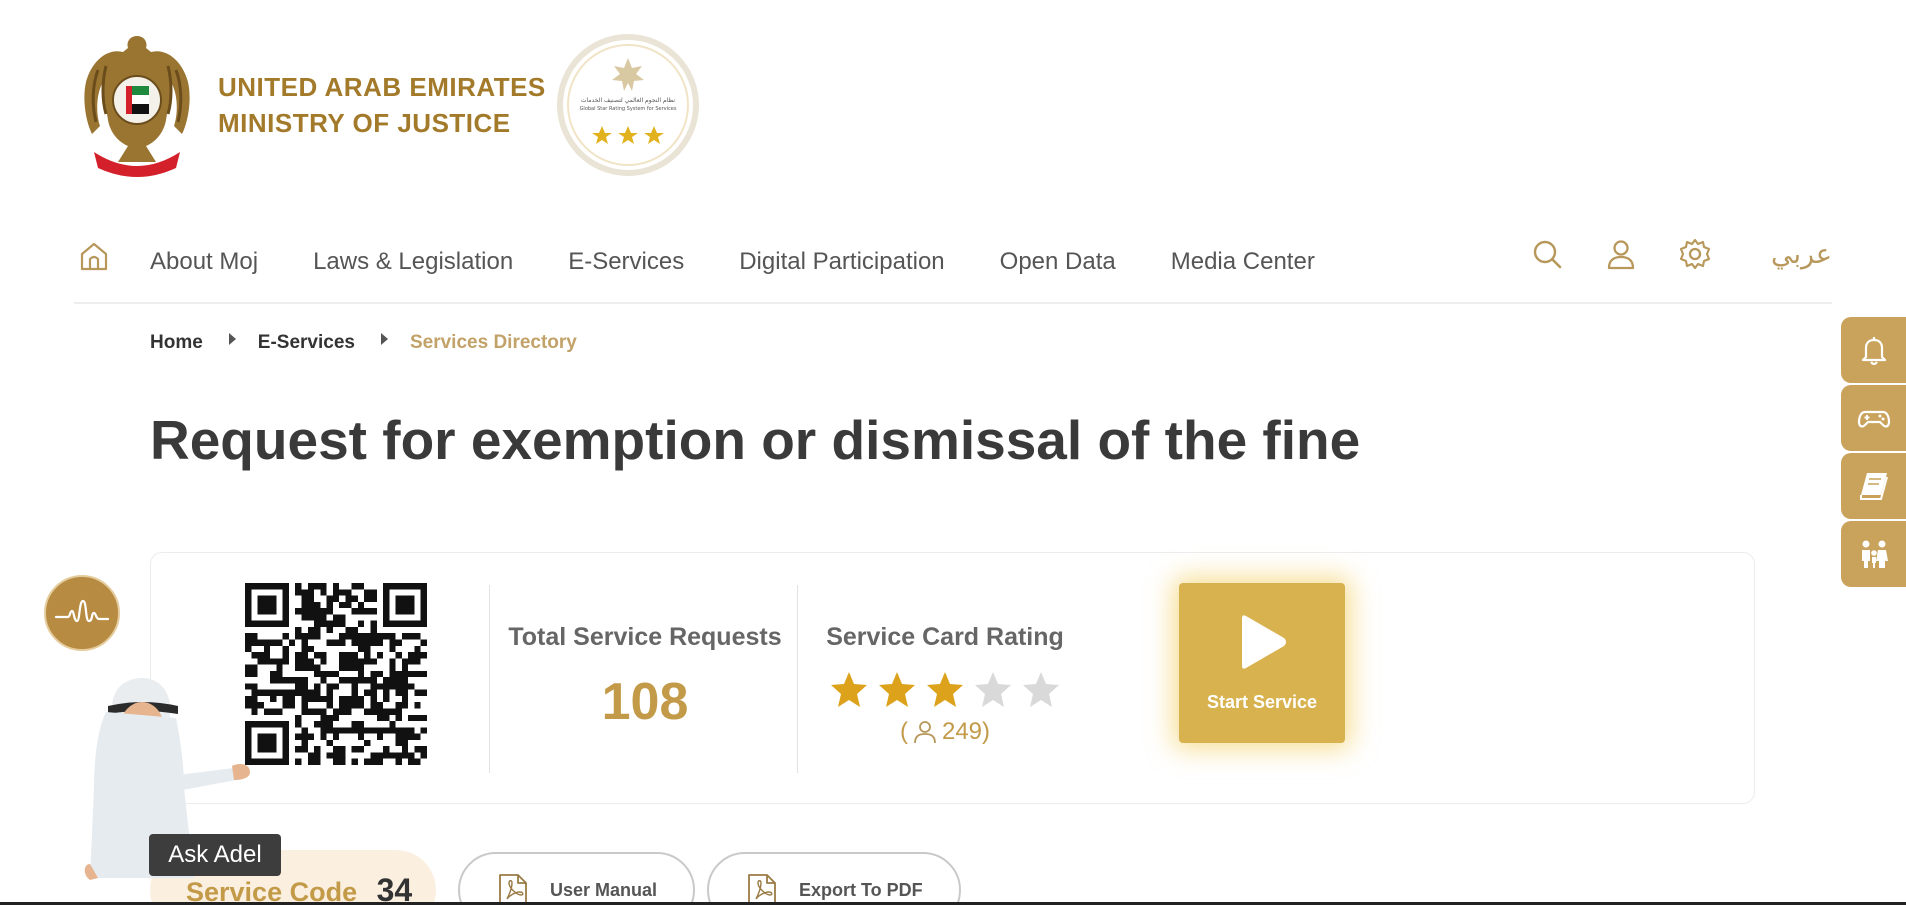  Describe the element at coordinates (604, 889) in the screenshot. I see `user-manual-label: User Manual` at that location.